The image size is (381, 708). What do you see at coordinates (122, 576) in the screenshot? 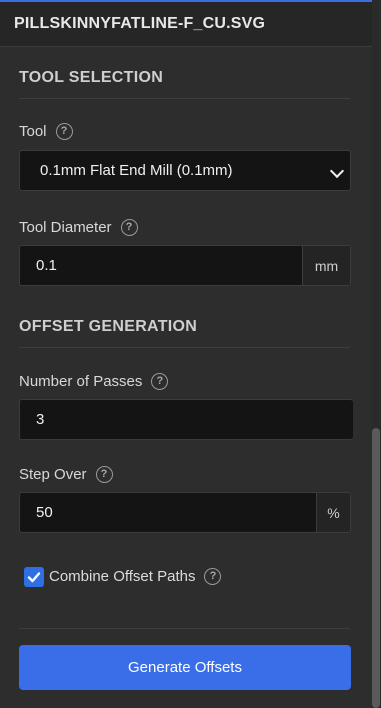
I see `combine-offset-paths-label: Combine Offset Paths` at bounding box center [122, 576].